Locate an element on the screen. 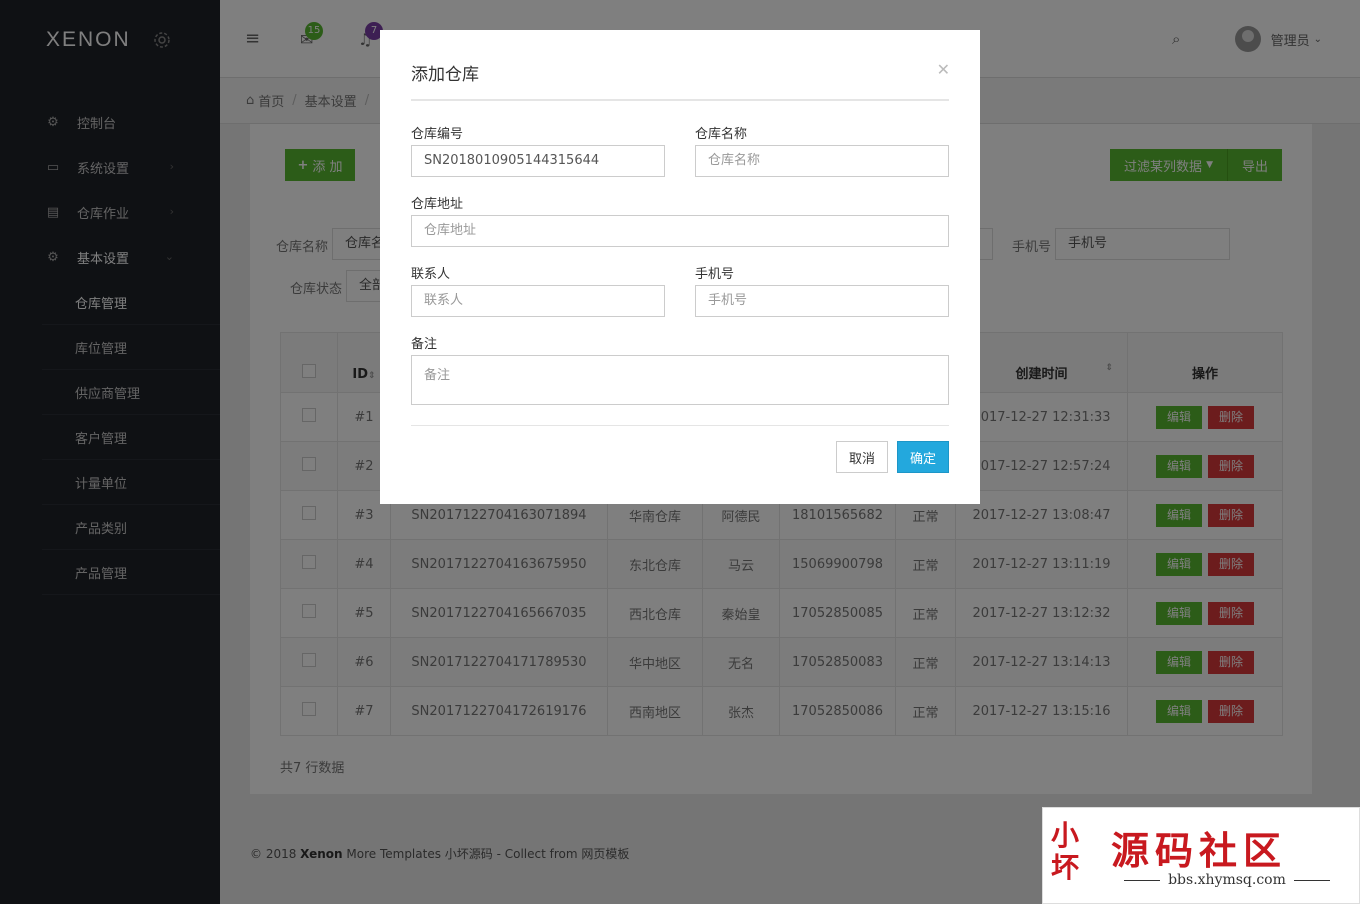 This screenshot has height=904, width=1360. watermark-title: 源码社区 is located at coordinates (1199, 851).